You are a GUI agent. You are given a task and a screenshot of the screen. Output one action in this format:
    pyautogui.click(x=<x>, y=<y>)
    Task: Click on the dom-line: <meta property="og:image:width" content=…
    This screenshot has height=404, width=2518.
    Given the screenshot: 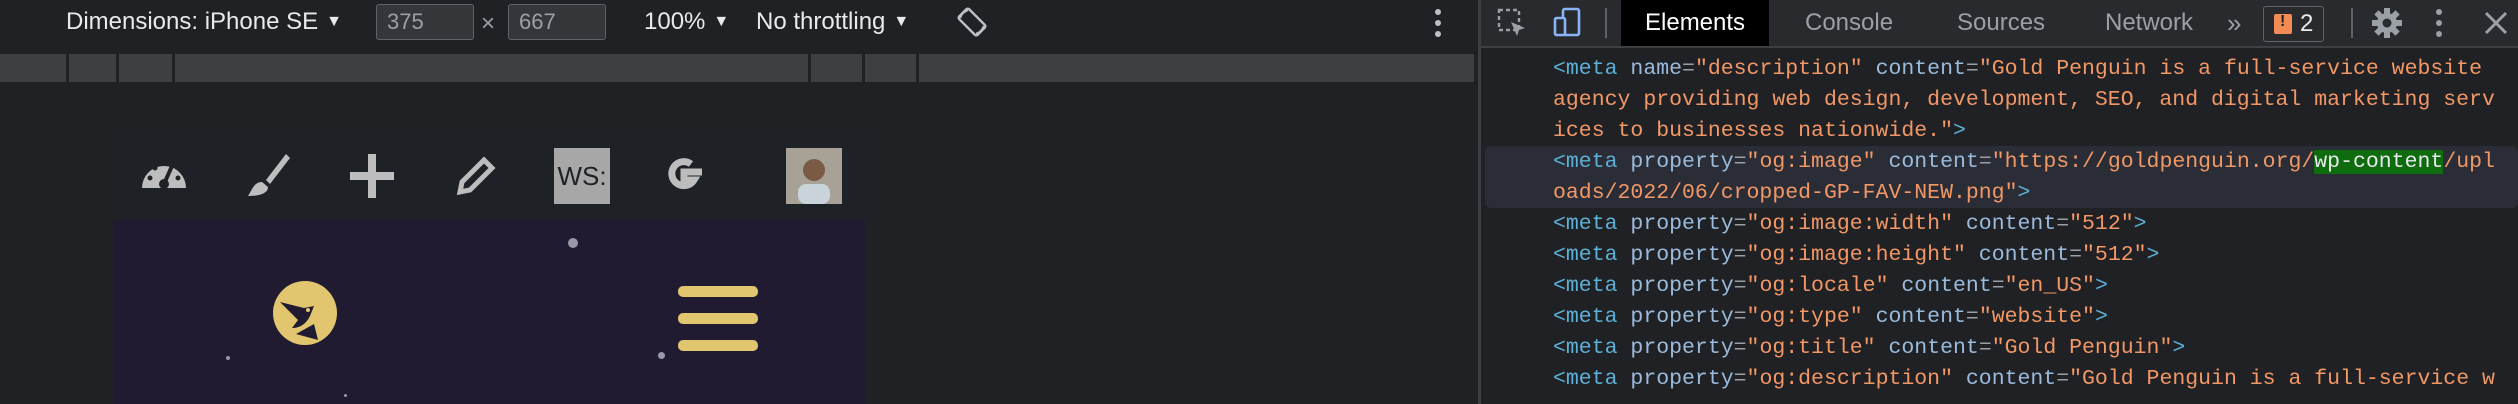 What is the action you would take?
    pyautogui.click(x=1850, y=224)
    